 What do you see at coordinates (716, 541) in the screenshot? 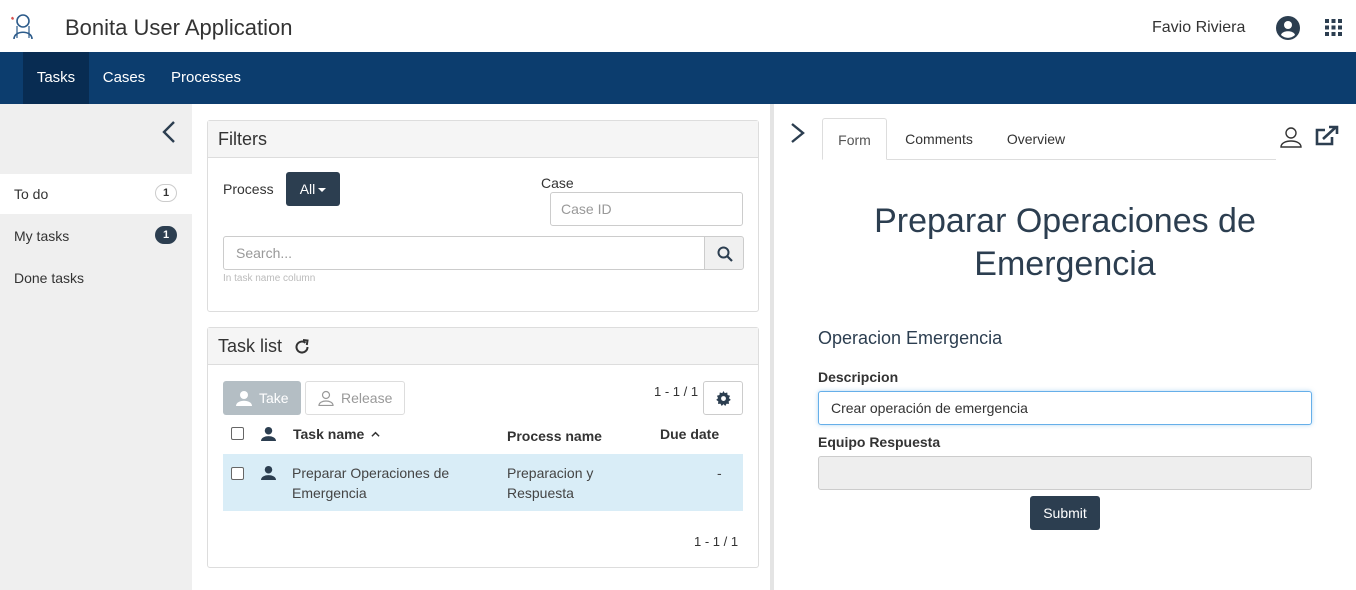
I see `pagination-info-bottom: 1 - 1 / 1` at bounding box center [716, 541].